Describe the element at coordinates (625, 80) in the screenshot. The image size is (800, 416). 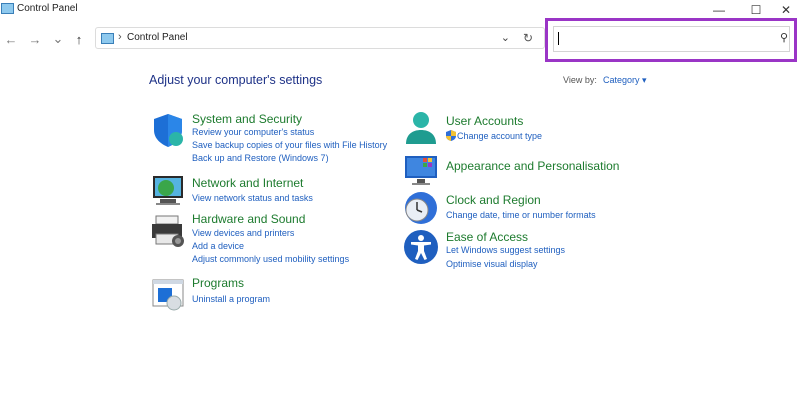
I see `view-by-dropdown: Category ▾` at that location.